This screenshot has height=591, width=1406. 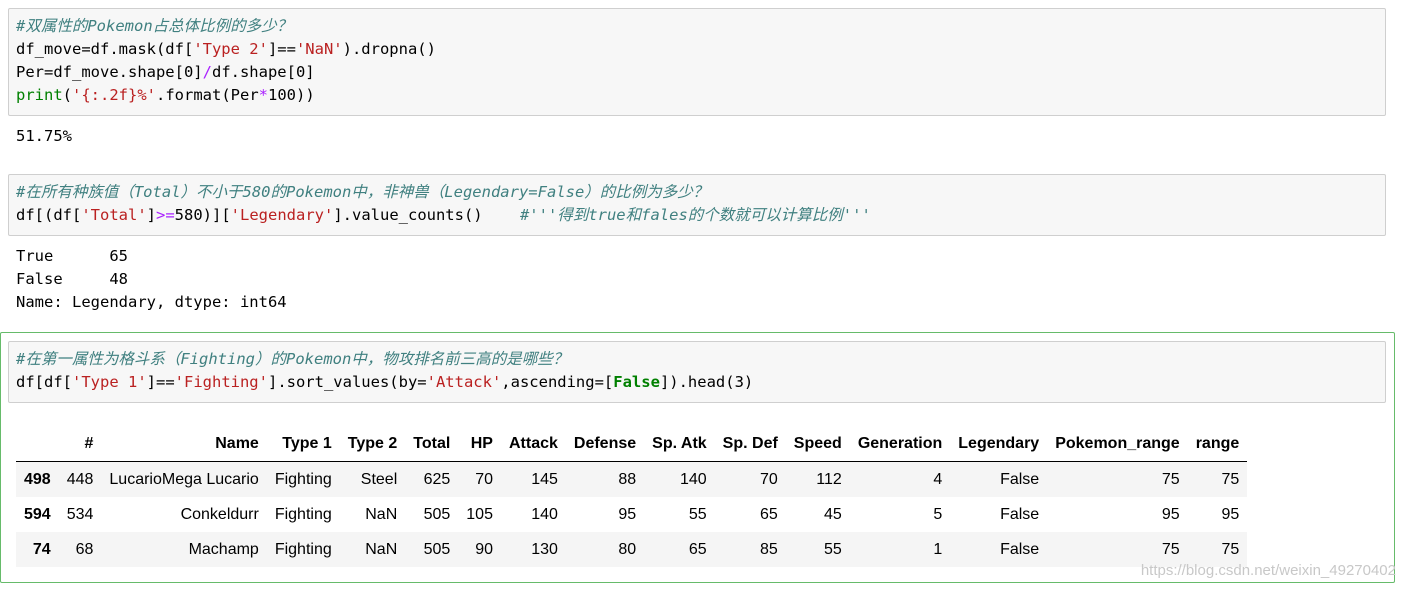 What do you see at coordinates (41, 549) in the screenshot?
I see `row-index: 74` at bounding box center [41, 549].